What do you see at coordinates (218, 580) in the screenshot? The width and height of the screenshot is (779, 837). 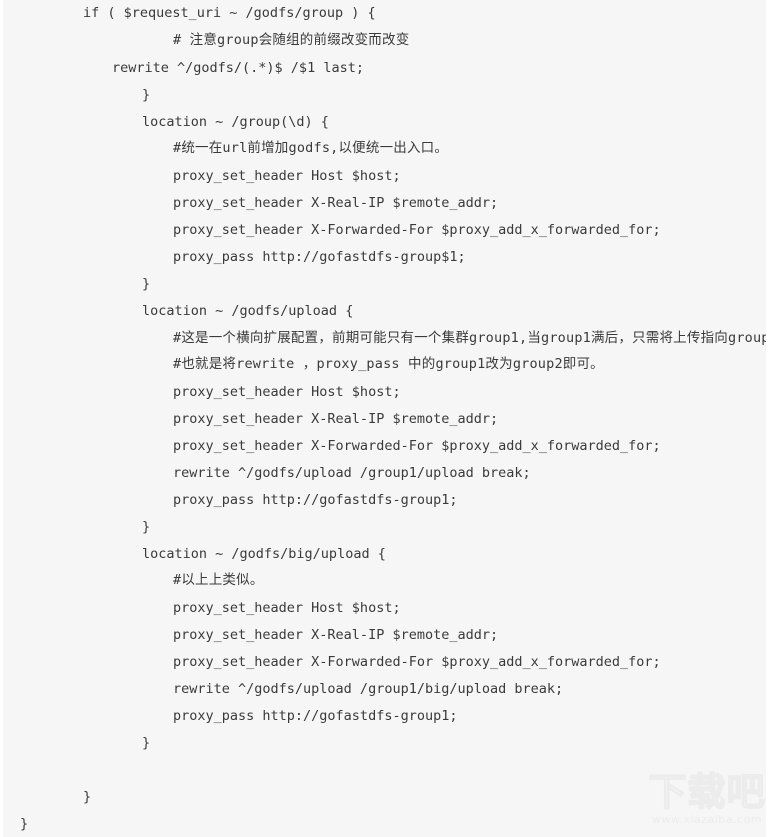 I see `code-line: #以上上类似。` at bounding box center [218, 580].